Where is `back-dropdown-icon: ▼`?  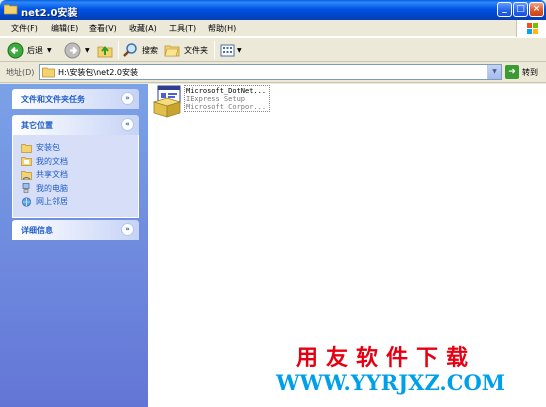 back-dropdown-icon: ▼ is located at coordinates (49, 50).